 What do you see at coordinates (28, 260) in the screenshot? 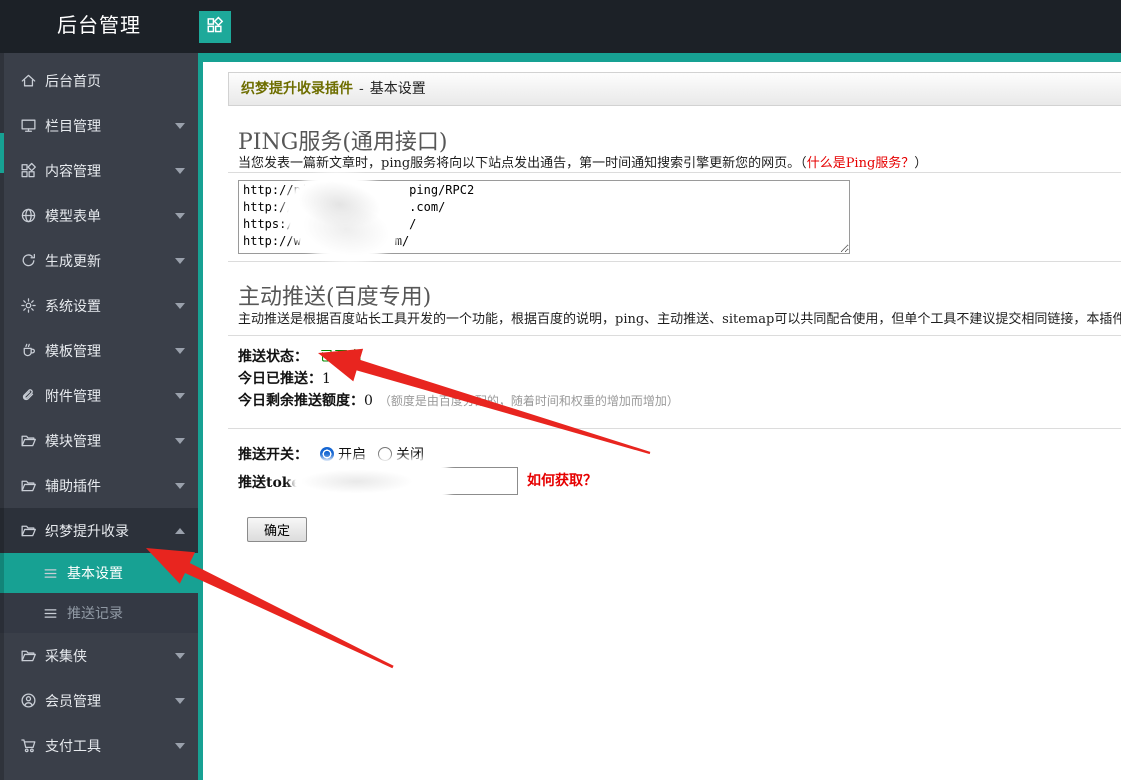
I see `refresh-icon` at bounding box center [28, 260].